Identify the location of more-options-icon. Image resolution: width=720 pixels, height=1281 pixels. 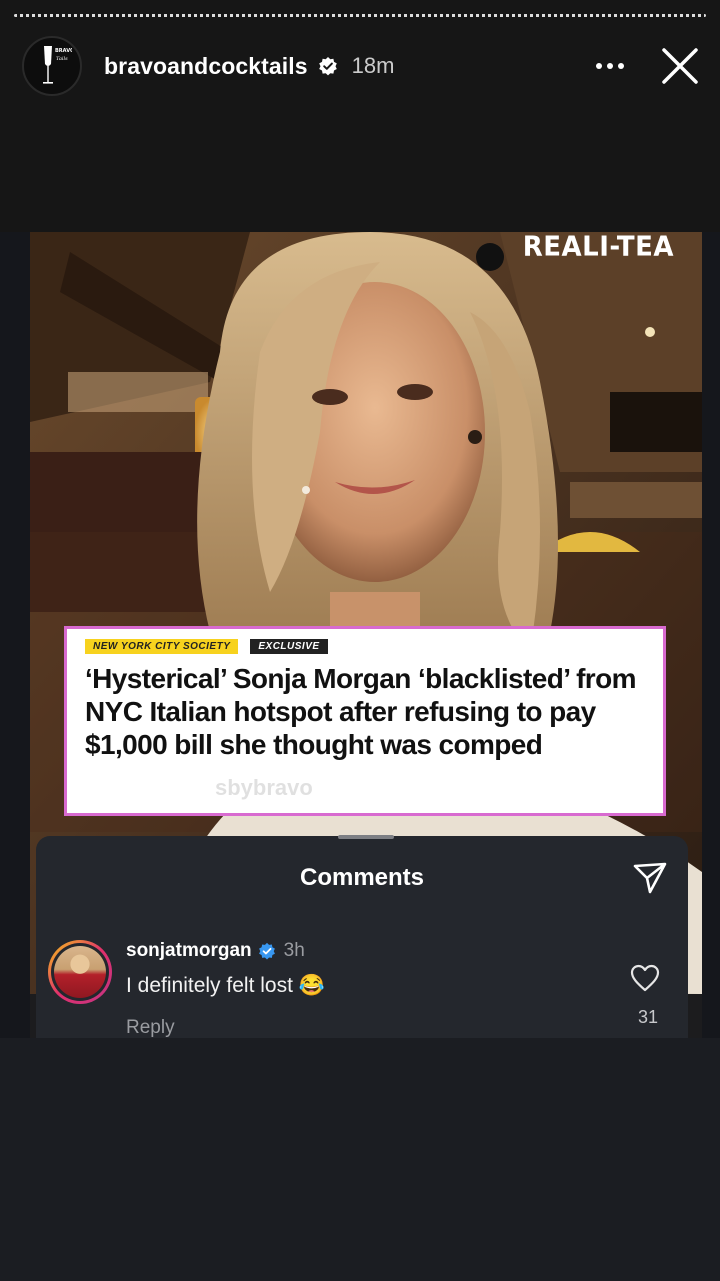
(610, 66).